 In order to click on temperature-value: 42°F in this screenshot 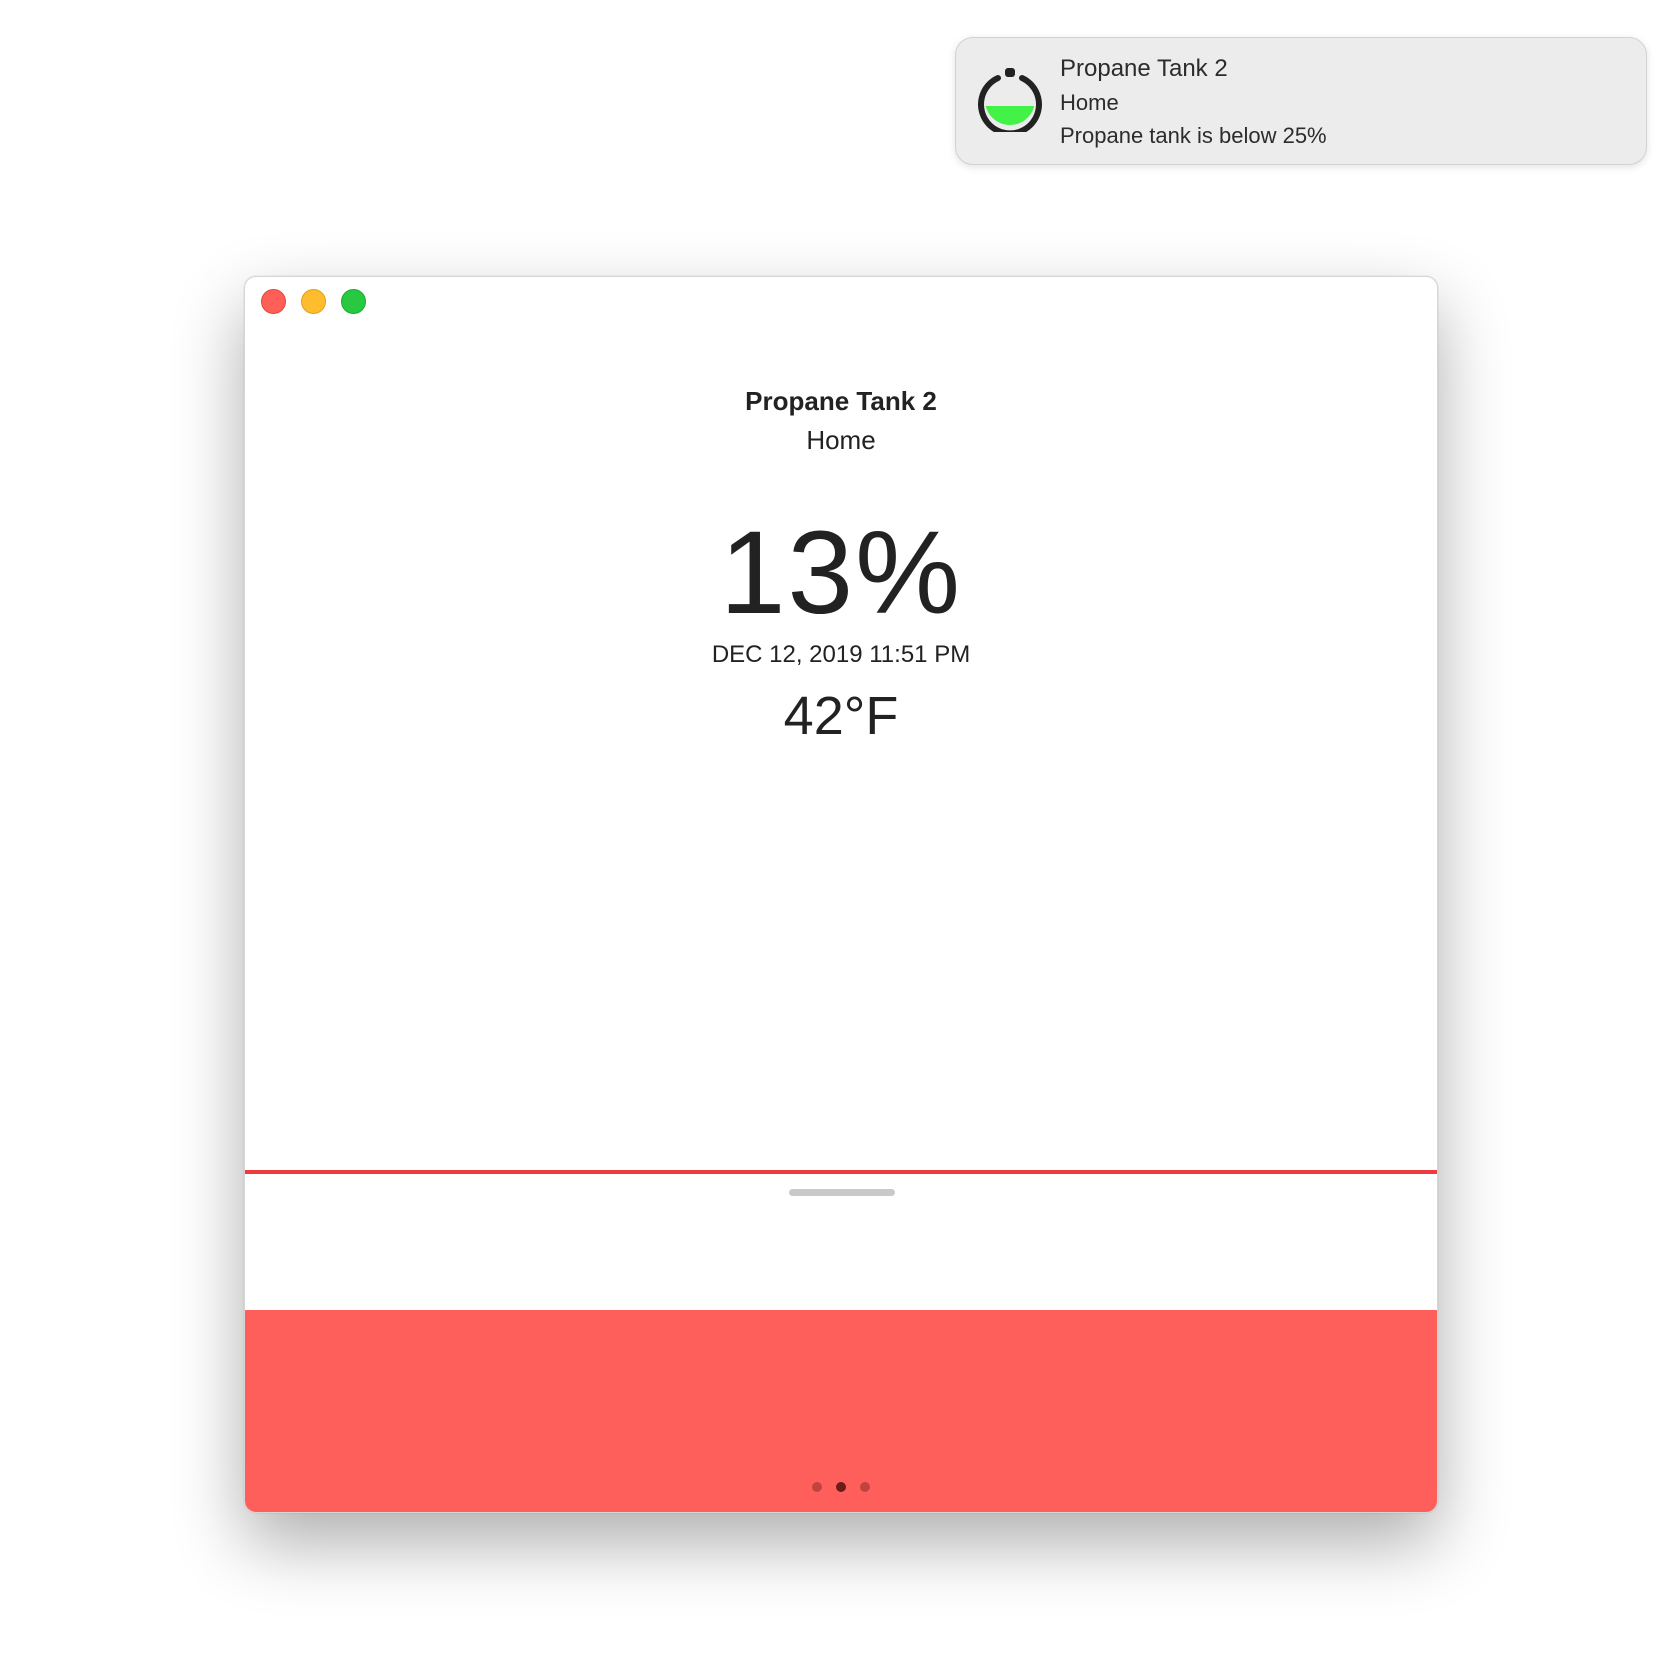, I will do `click(841, 716)`.